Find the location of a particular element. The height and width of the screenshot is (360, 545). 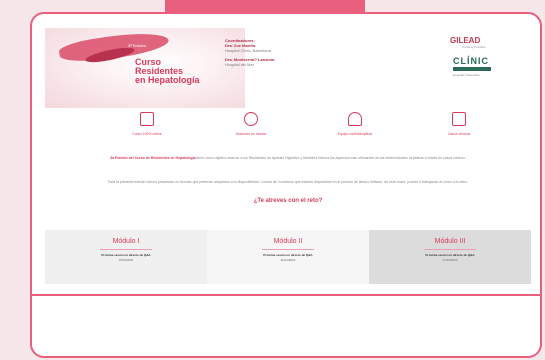

module-2-date: 11/01/2022 is located at coordinates (288, 260).